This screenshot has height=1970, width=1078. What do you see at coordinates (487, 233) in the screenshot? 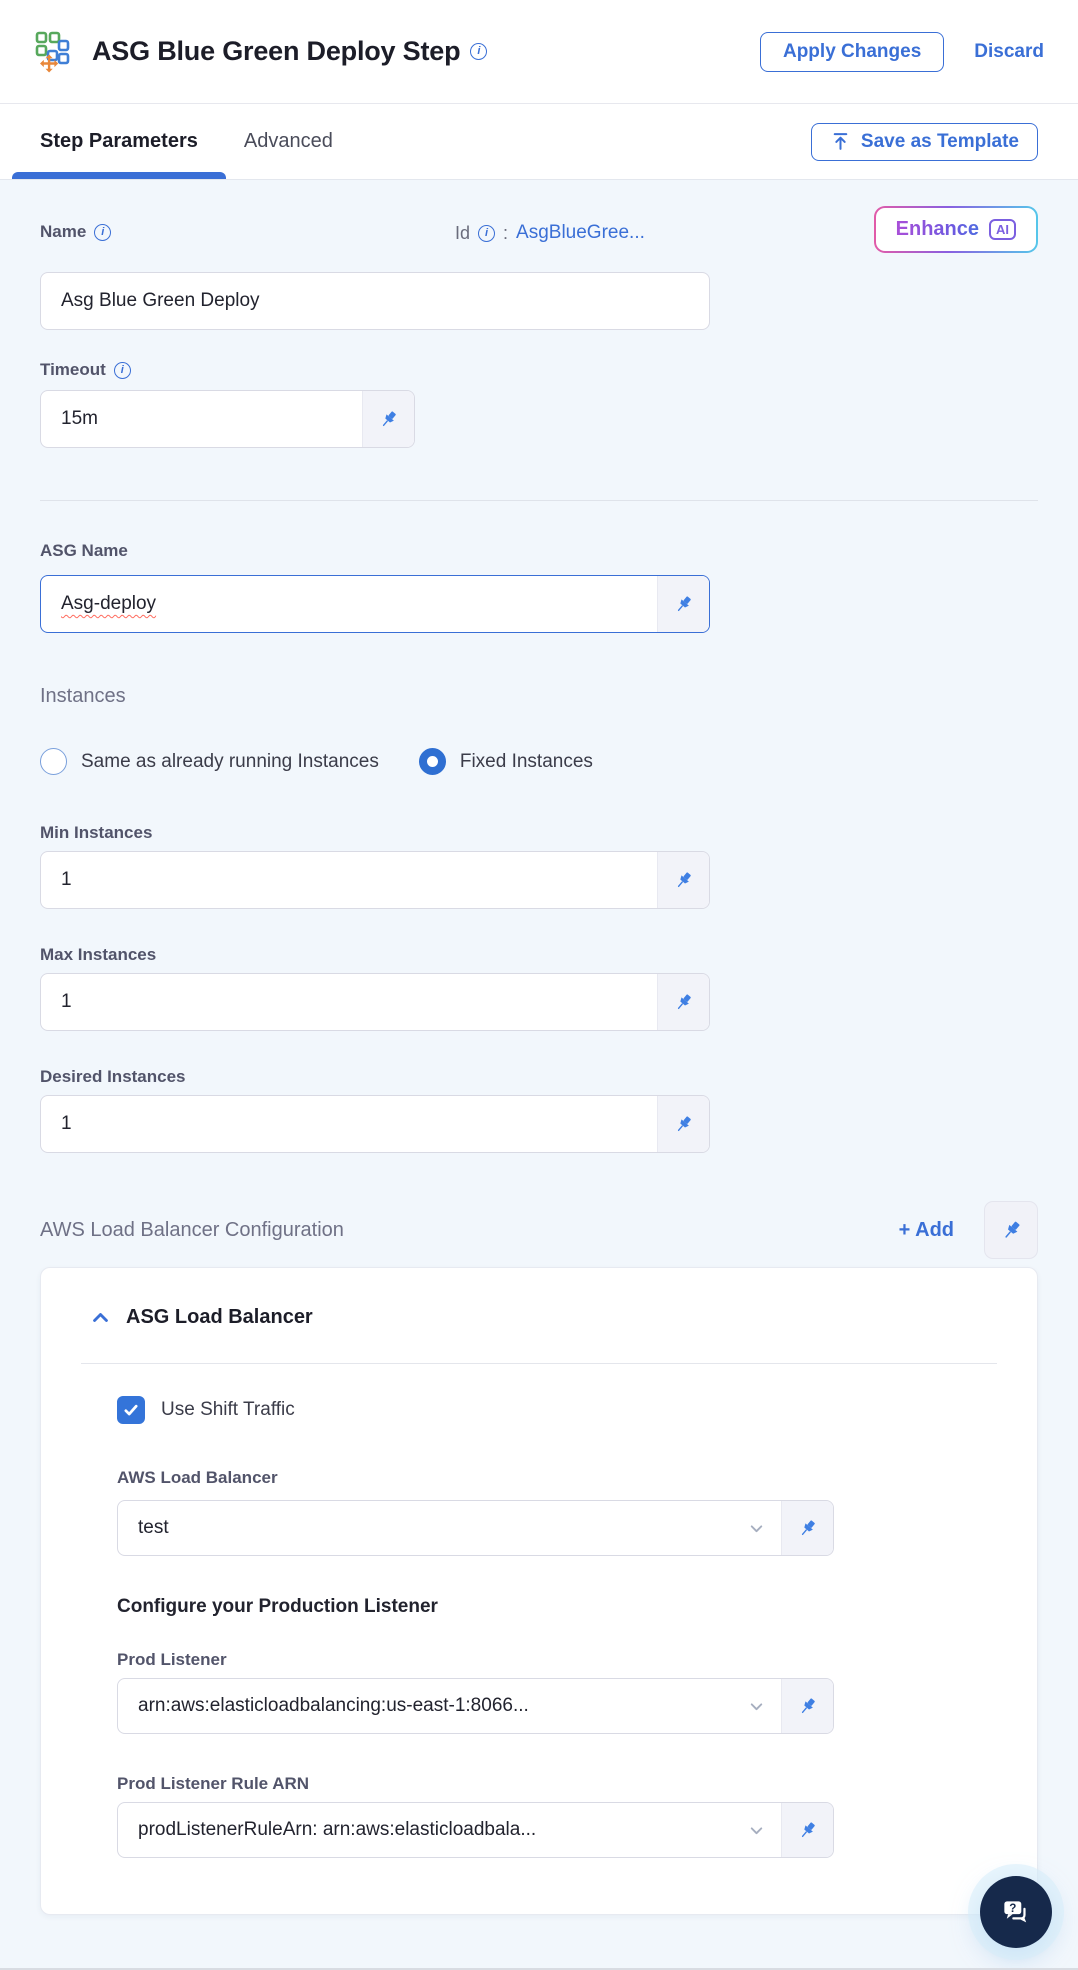
I see `id-info-icon: i` at bounding box center [487, 233].